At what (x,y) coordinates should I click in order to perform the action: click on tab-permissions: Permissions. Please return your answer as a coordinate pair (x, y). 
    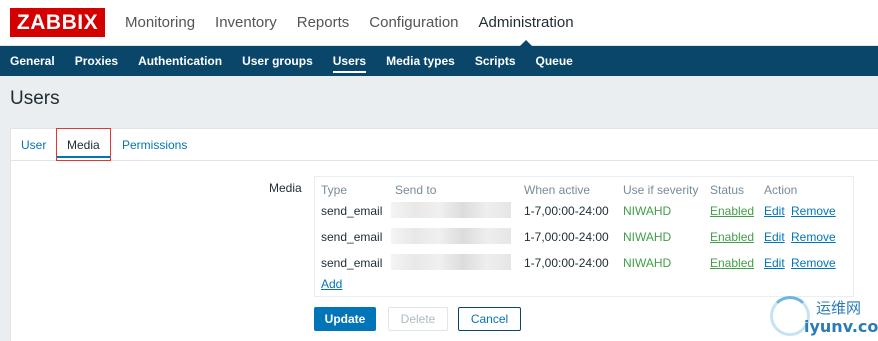
    Looking at the image, I should click on (154, 145).